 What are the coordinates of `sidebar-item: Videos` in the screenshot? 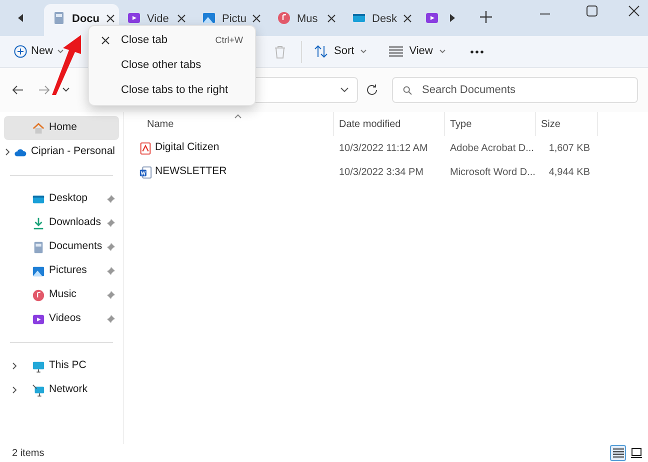 It's located at (61, 319).